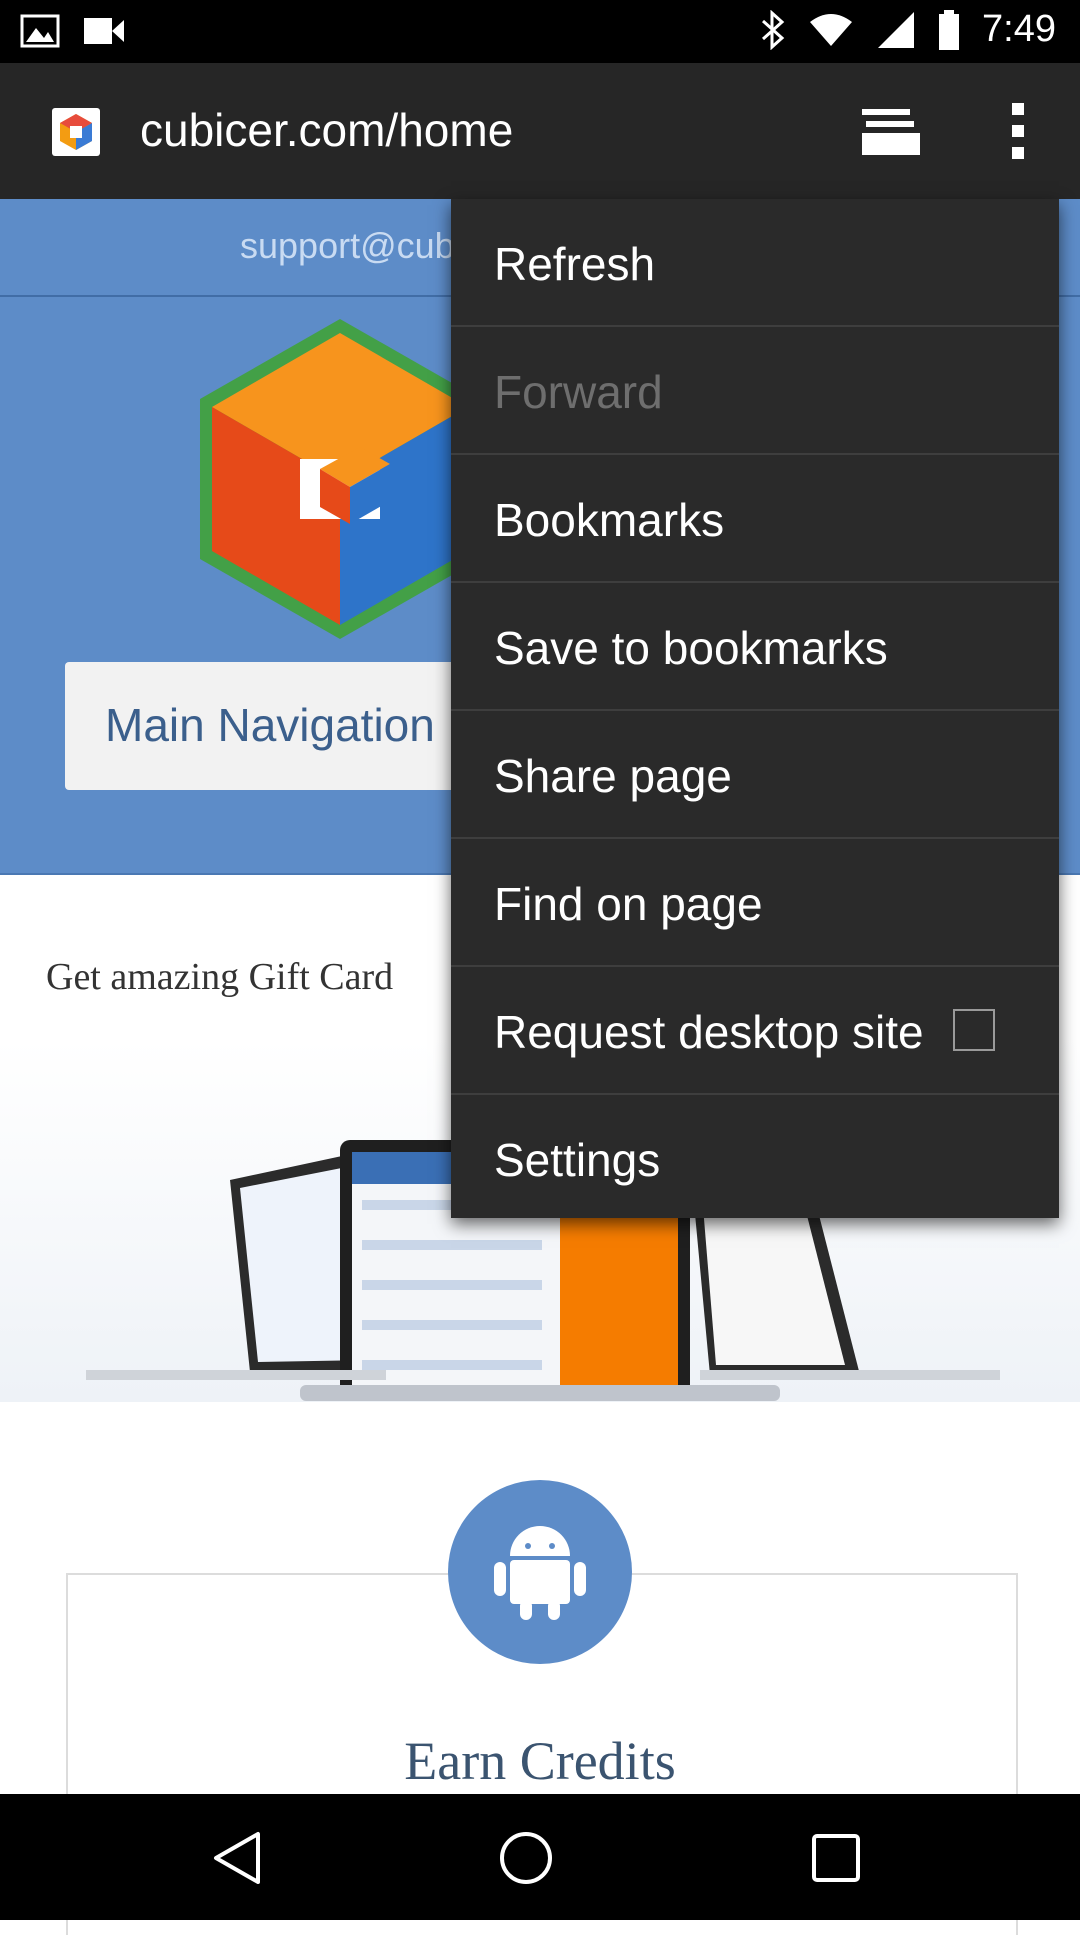 The image size is (1080, 1935). I want to click on status-time: 7:49, so click(1019, 29).